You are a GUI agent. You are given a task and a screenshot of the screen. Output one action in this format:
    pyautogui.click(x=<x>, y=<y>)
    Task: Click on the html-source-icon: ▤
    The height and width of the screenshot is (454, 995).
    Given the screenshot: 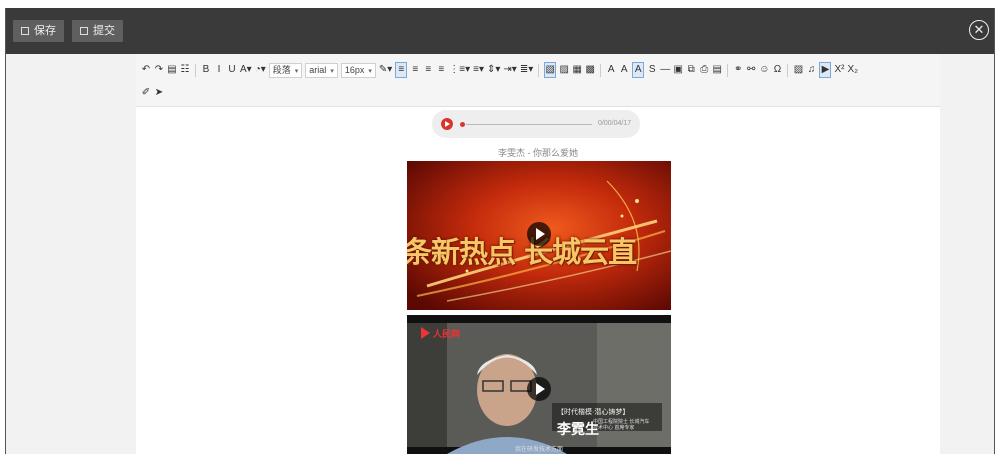 What is the action you would take?
    pyautogui.click(x=172, y=70)
    